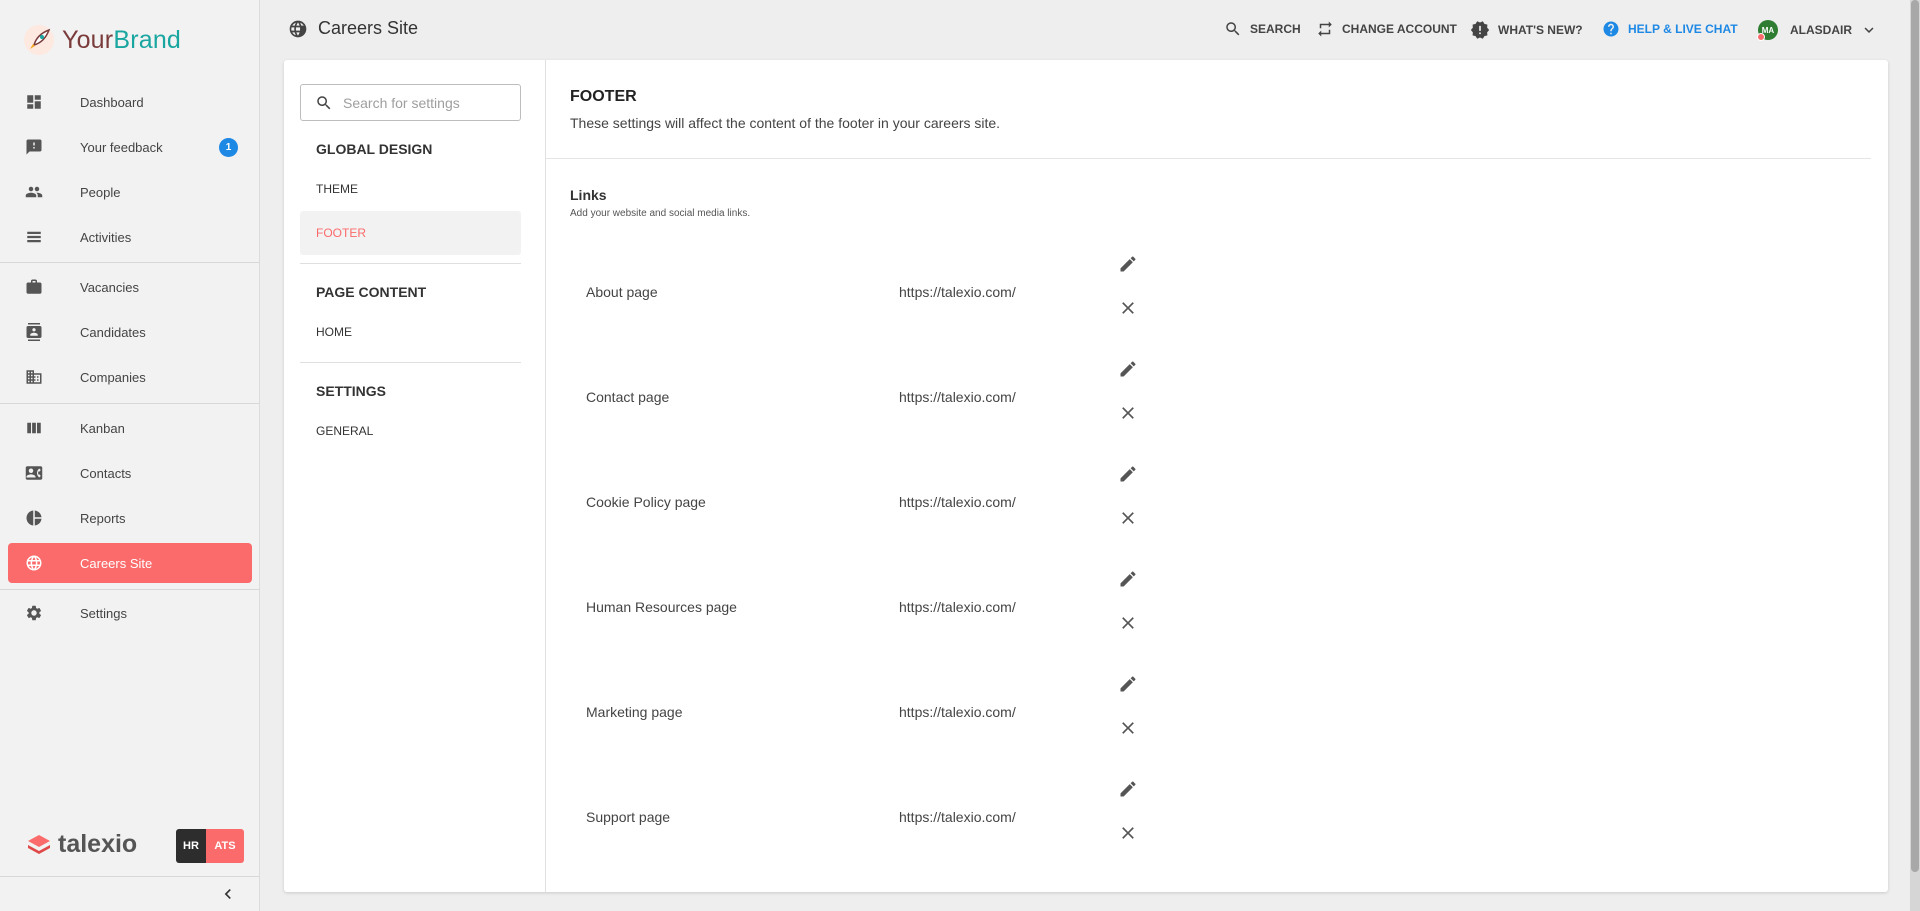 Image resolution: width=1920 pixels, height=911 pixels. Describe the element at coordinates (106, 473) in the screenshot. I see `sidebar-item-label: Contacts` at that location.